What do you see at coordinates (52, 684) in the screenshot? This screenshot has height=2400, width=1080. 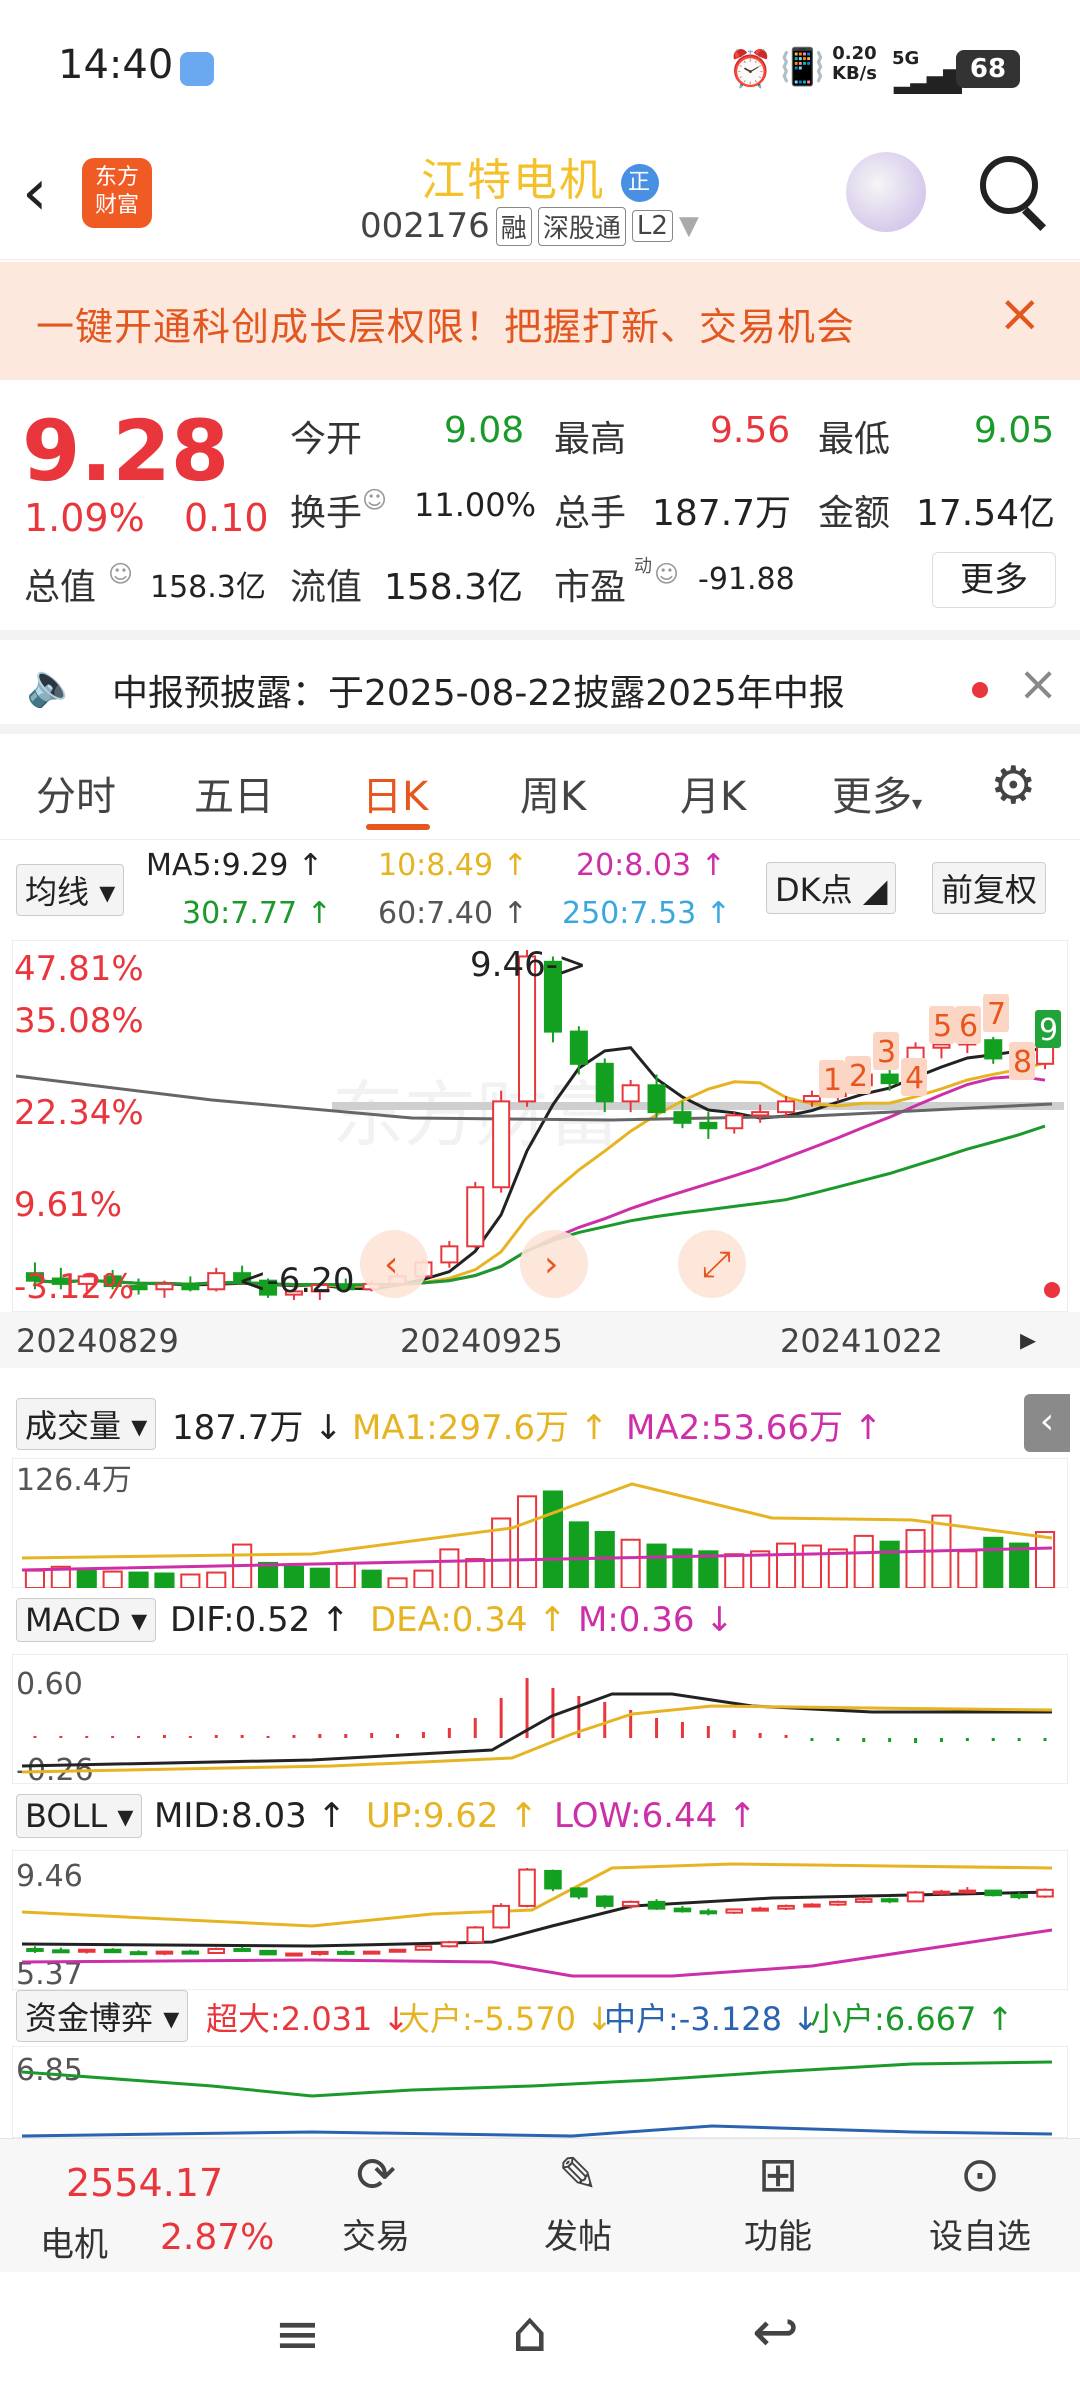 I see `speaker-icon: 🔈` at bounding box center [52, 684].